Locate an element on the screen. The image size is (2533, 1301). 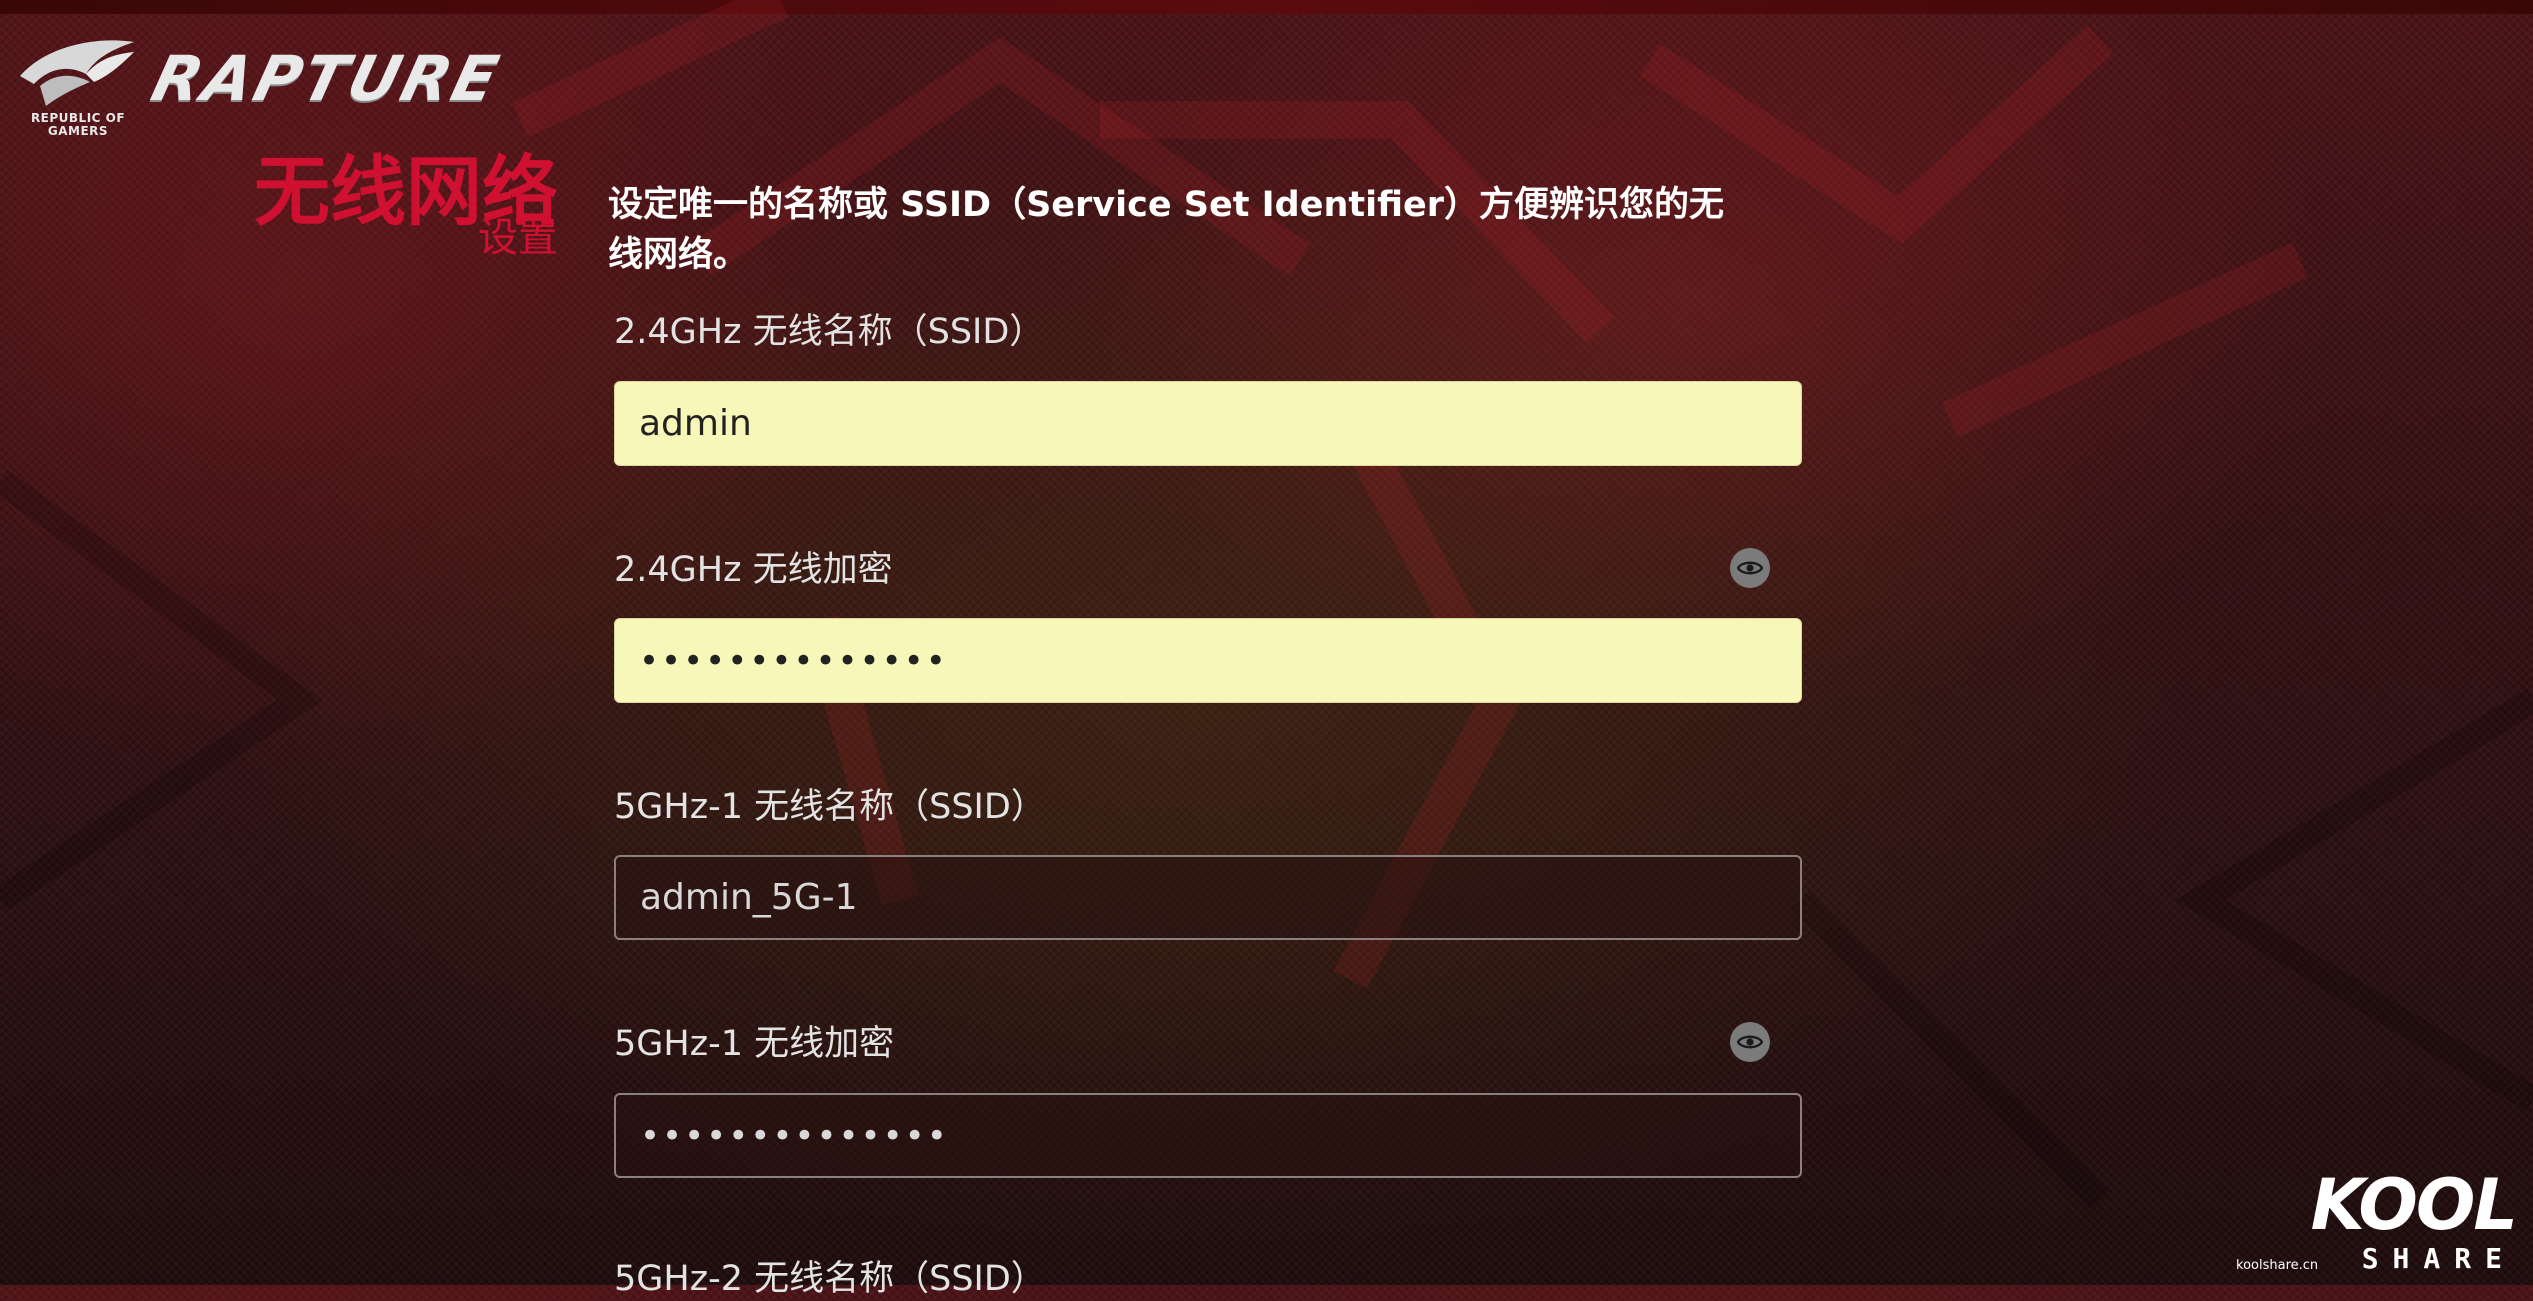
key-5g1-visibility-toggle is located at coordinates (1750, 1042).